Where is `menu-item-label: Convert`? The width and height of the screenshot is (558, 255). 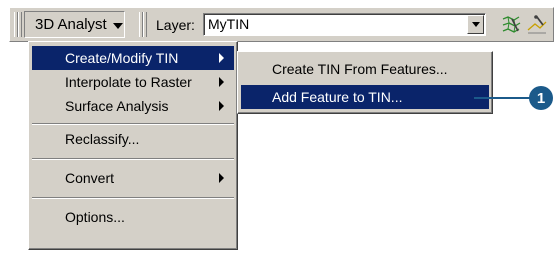
menu-item-label: Convert is located at coordinates (90, 178).